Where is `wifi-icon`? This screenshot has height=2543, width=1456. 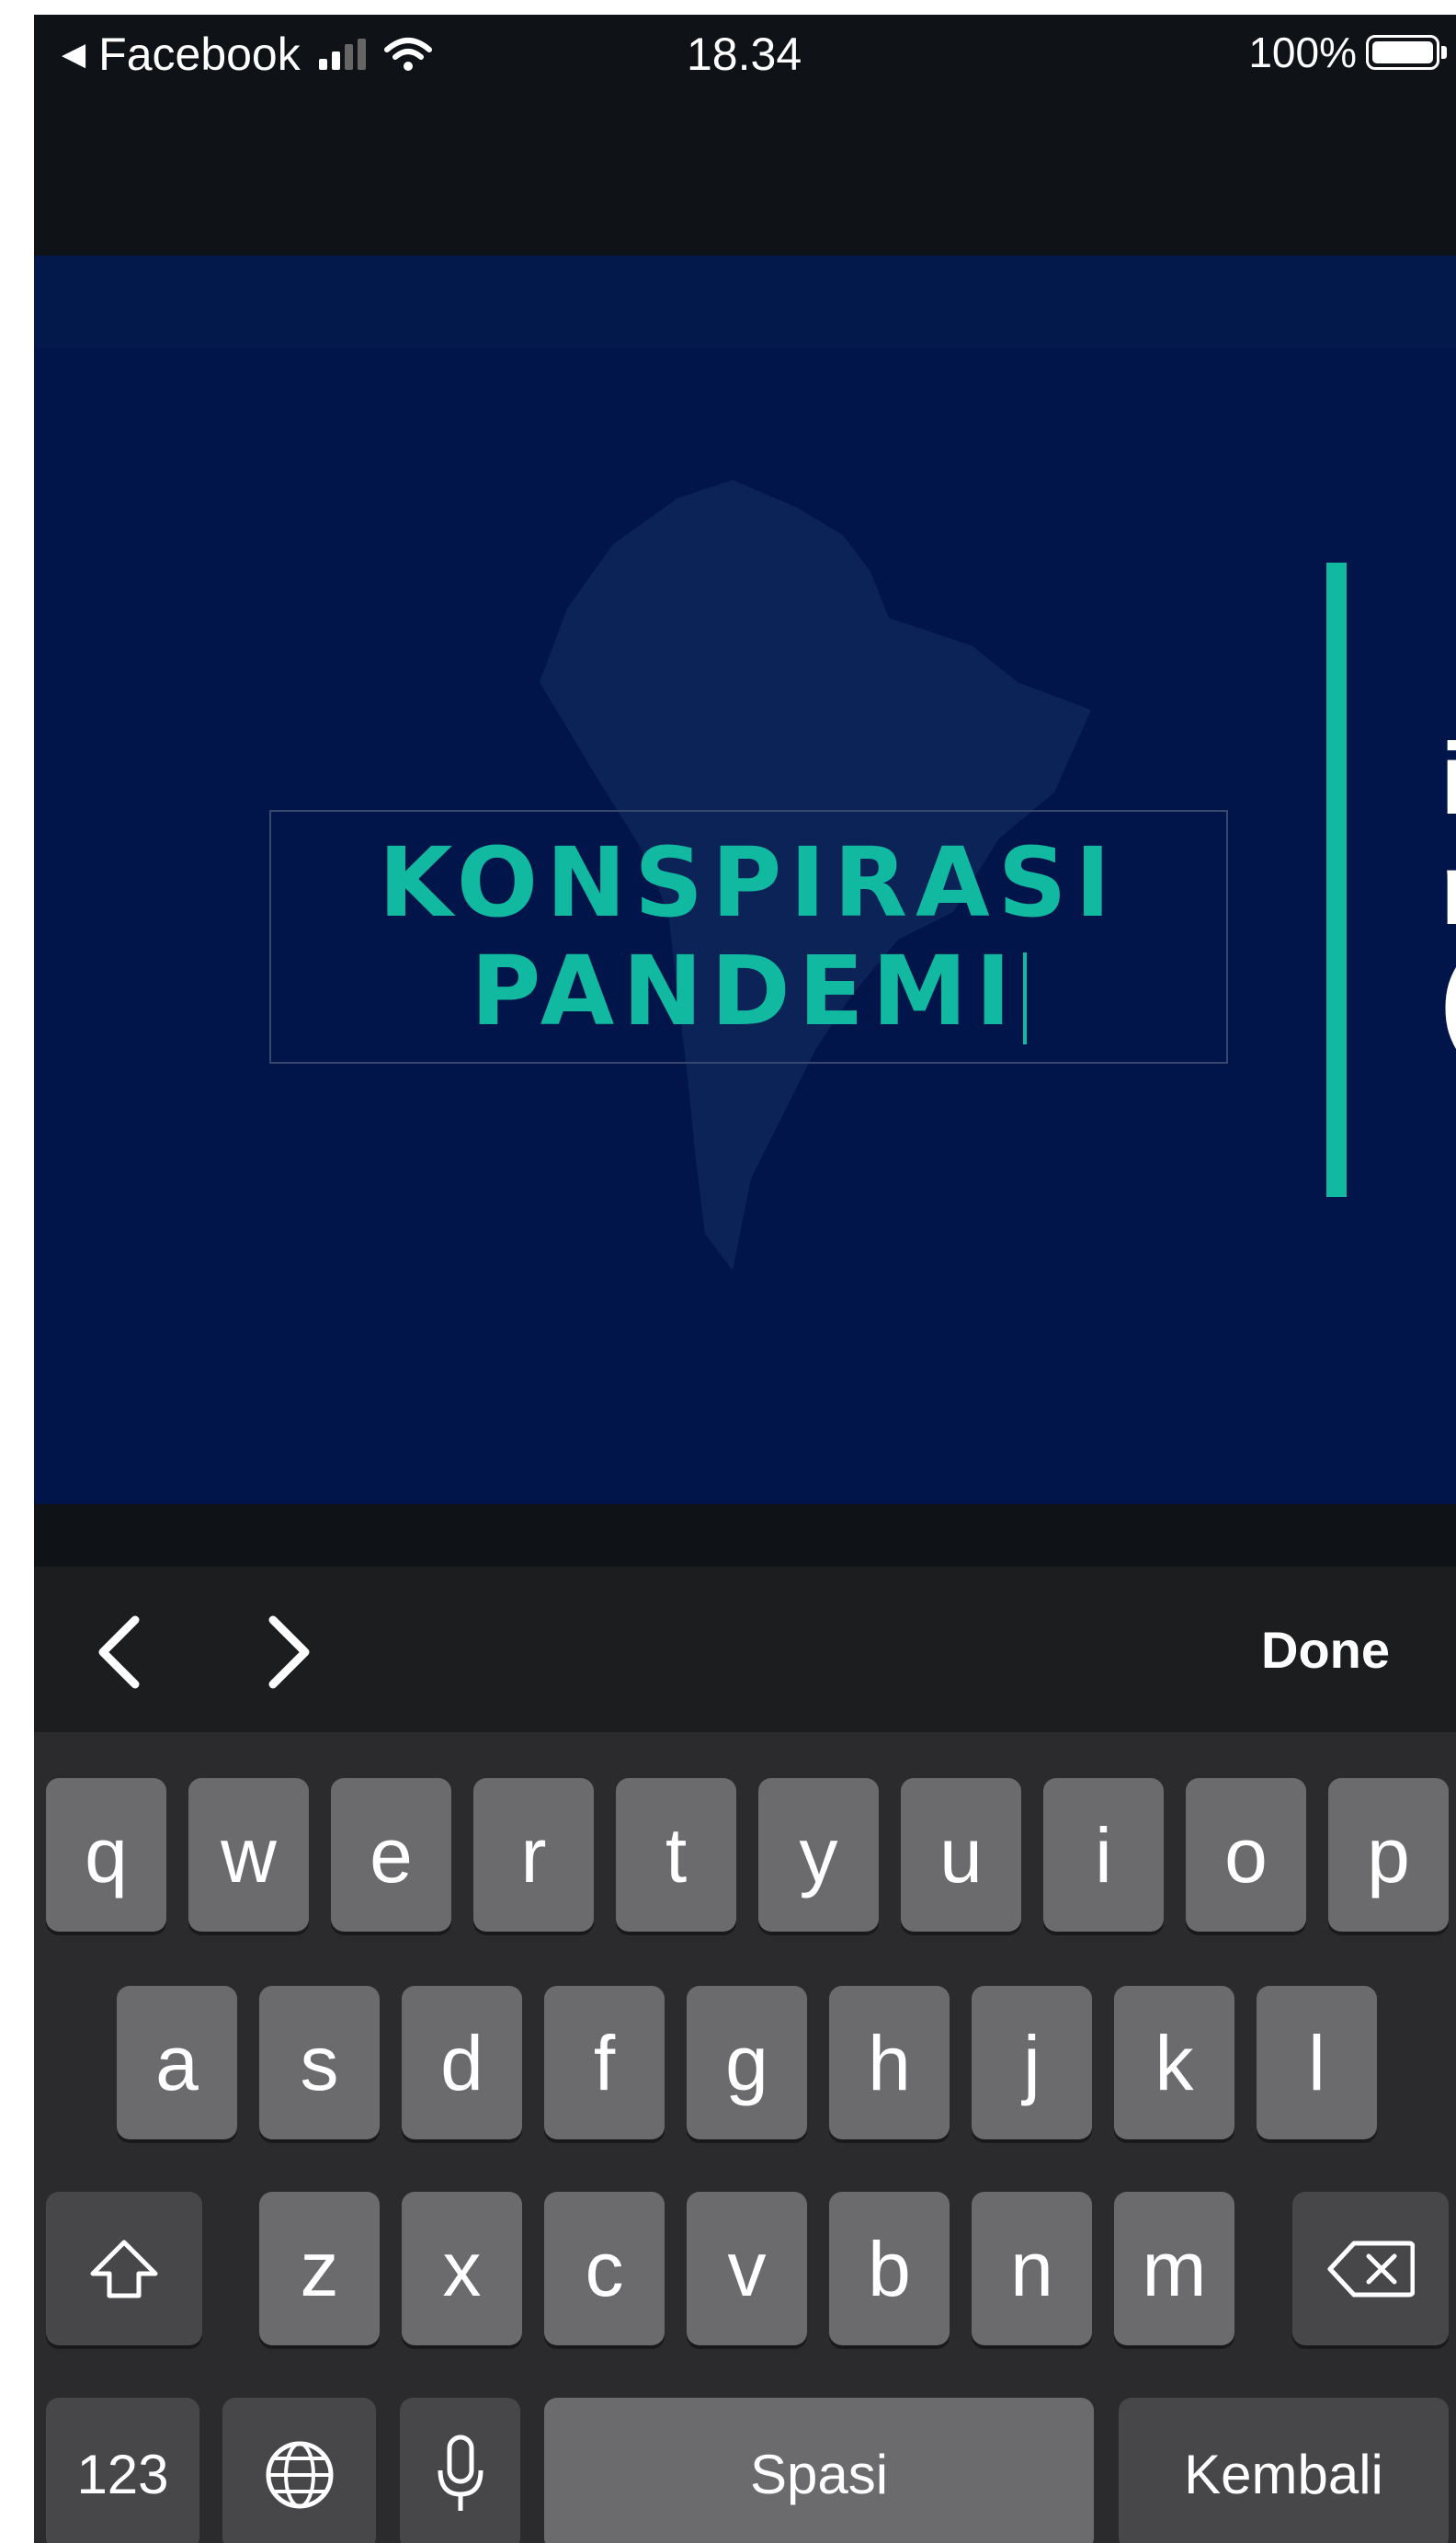
wifi-icon is located at coordinates (407, 55).